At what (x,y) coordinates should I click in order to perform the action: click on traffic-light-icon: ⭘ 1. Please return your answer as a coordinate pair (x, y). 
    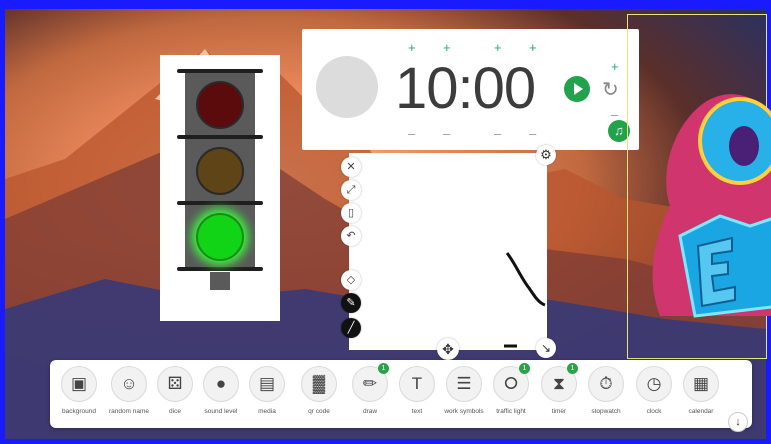
    Looking at the image, I should click on (511, 382).